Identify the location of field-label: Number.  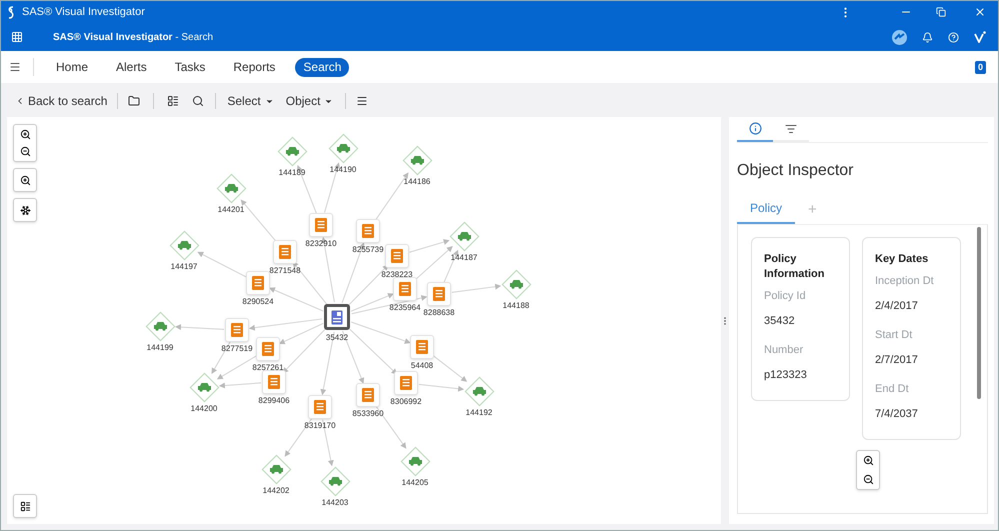
(784, 350).